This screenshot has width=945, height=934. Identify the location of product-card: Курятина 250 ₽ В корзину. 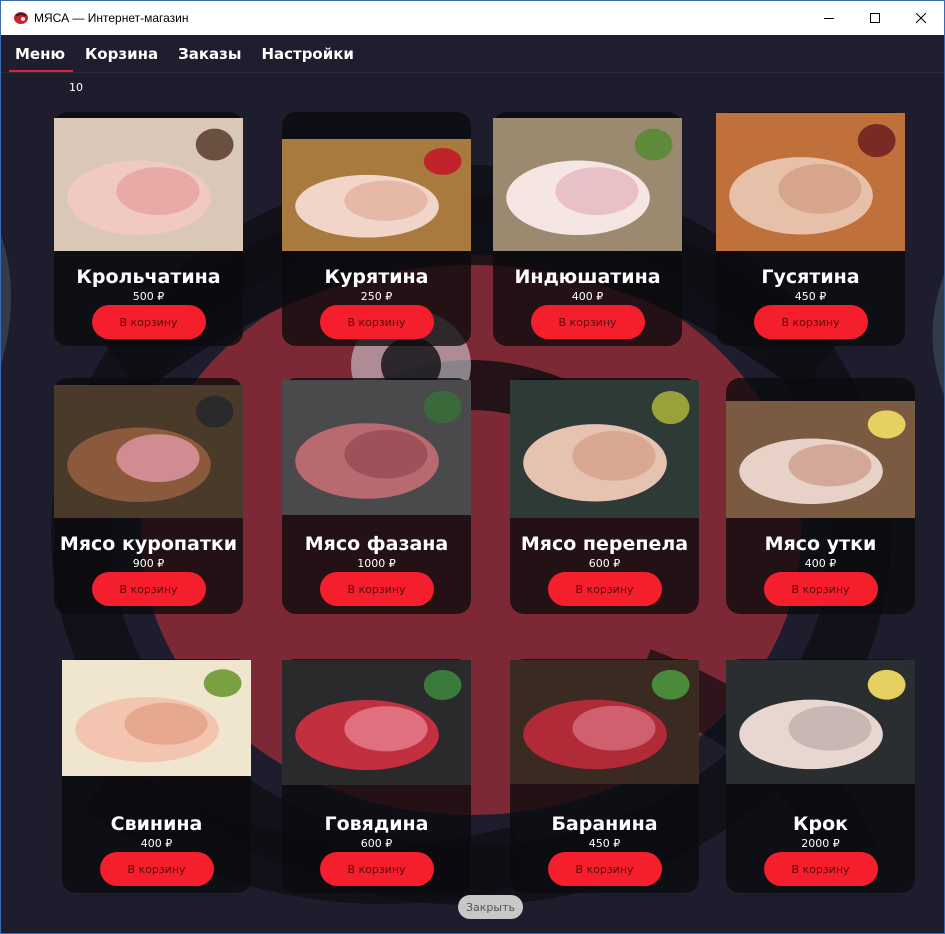
(376, 229).